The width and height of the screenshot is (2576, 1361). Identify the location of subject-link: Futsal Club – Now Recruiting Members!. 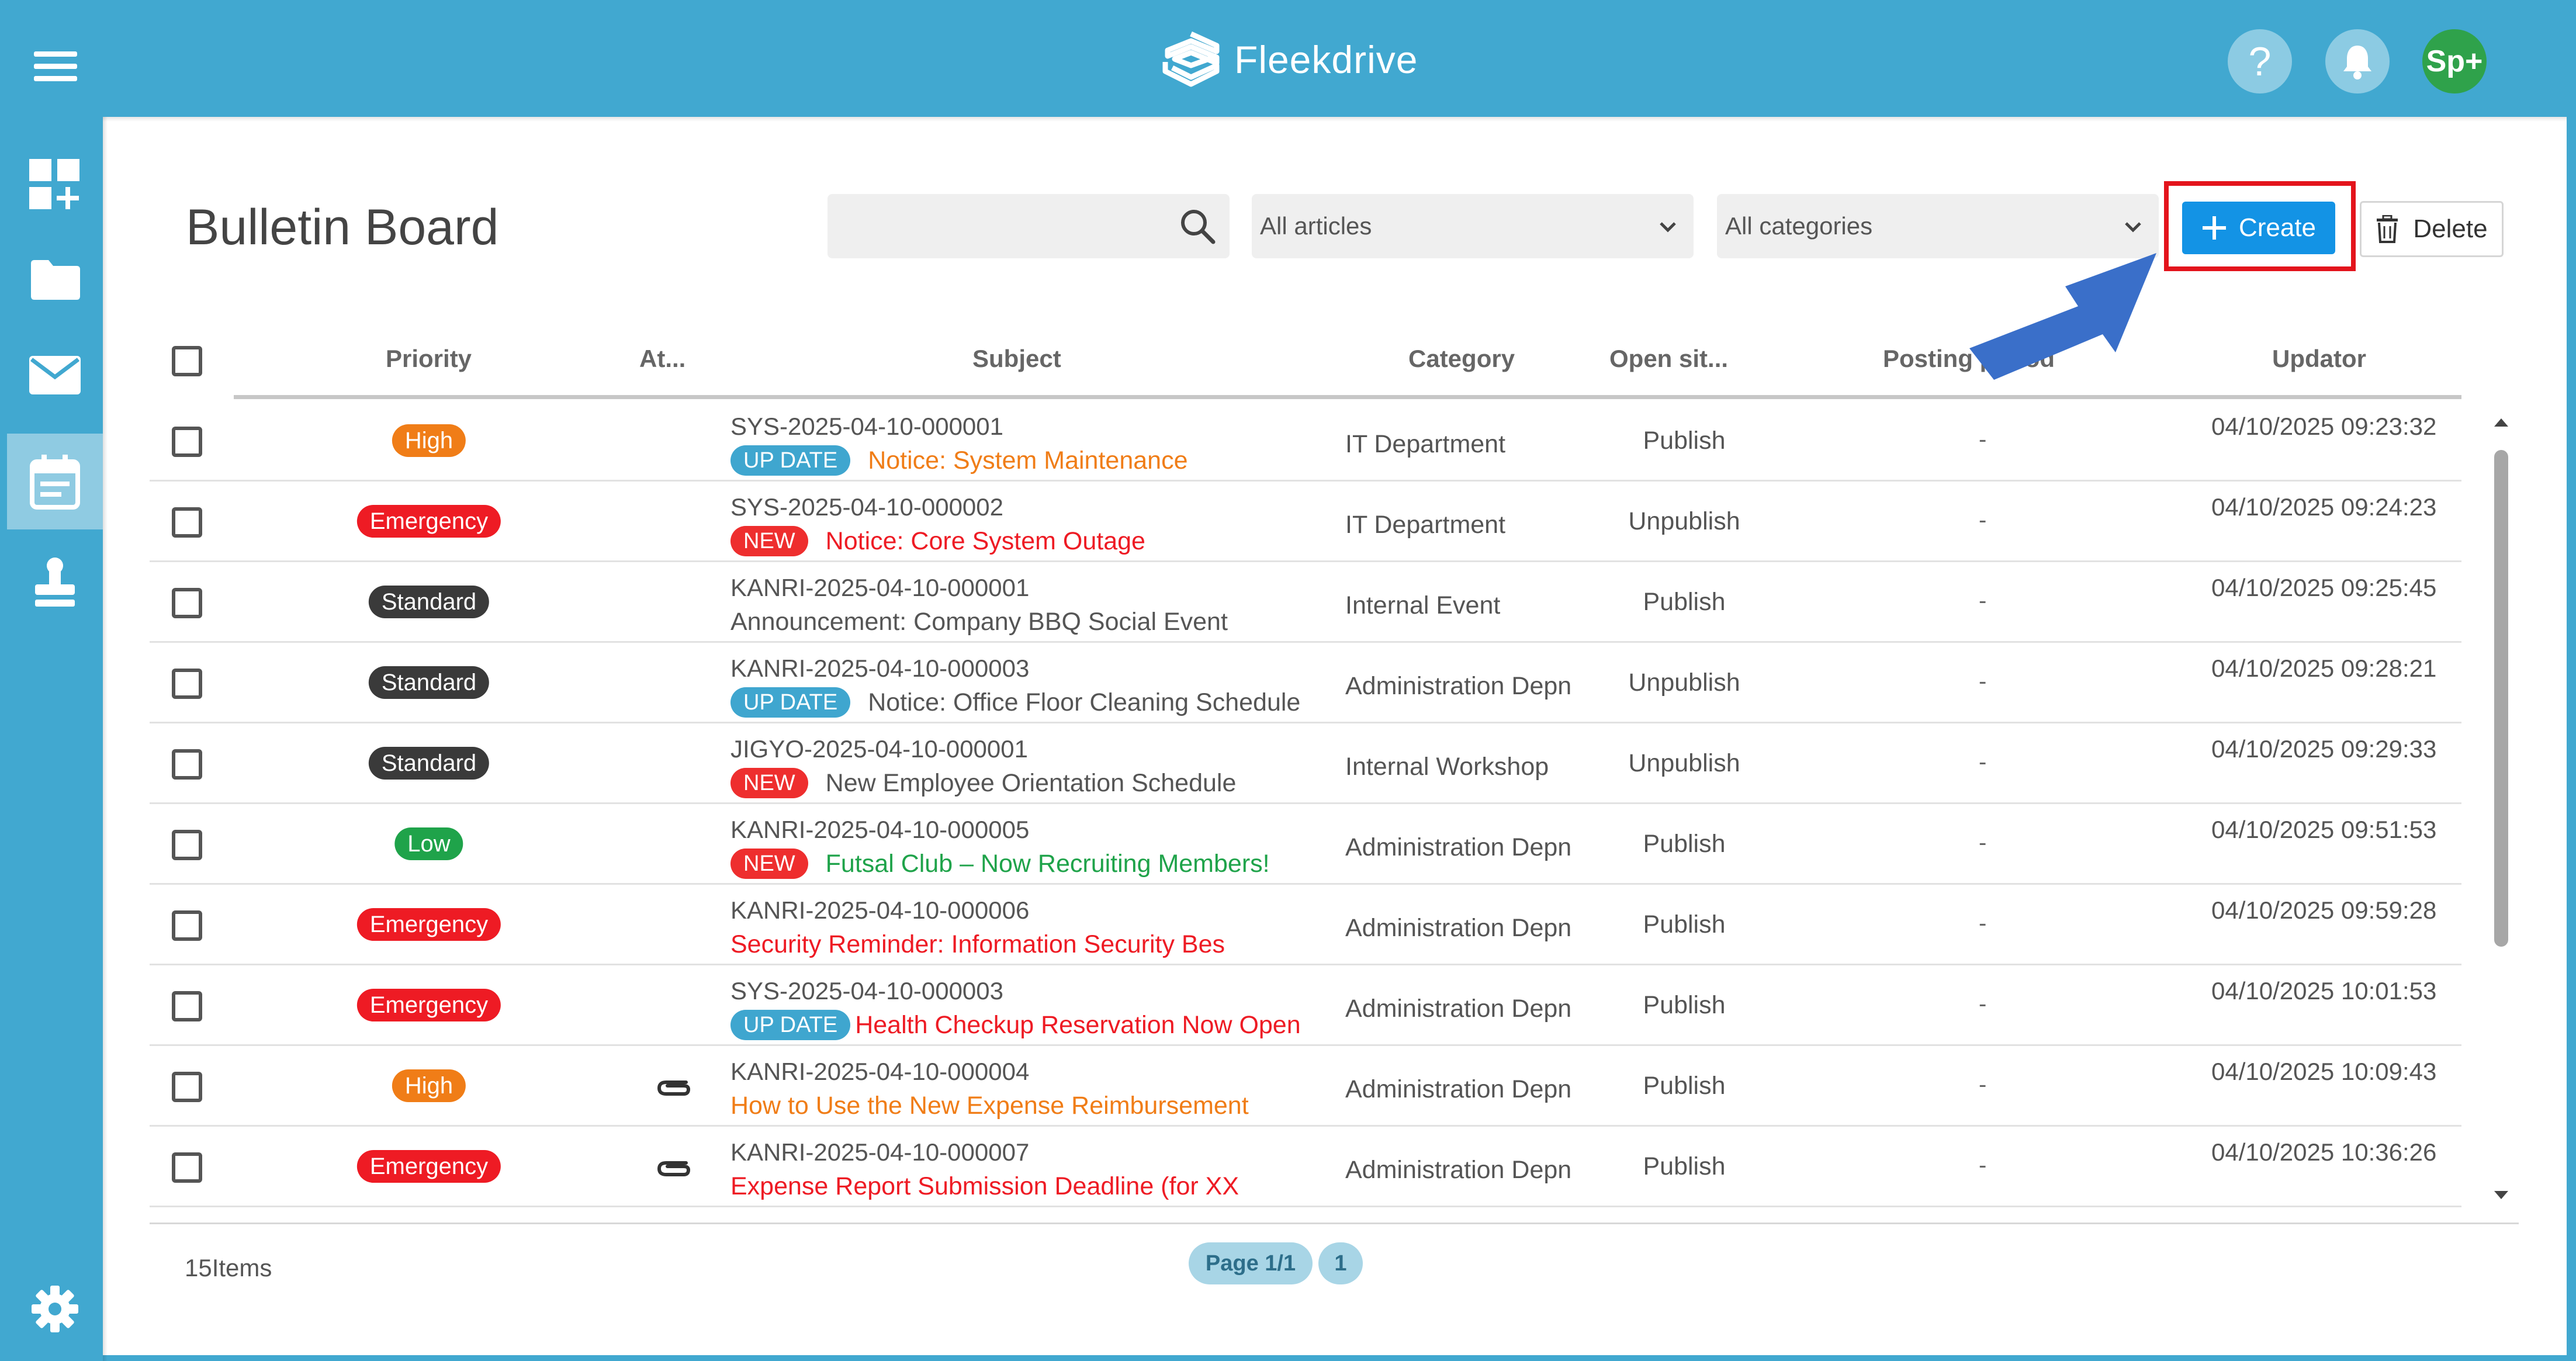
(1048, 864).